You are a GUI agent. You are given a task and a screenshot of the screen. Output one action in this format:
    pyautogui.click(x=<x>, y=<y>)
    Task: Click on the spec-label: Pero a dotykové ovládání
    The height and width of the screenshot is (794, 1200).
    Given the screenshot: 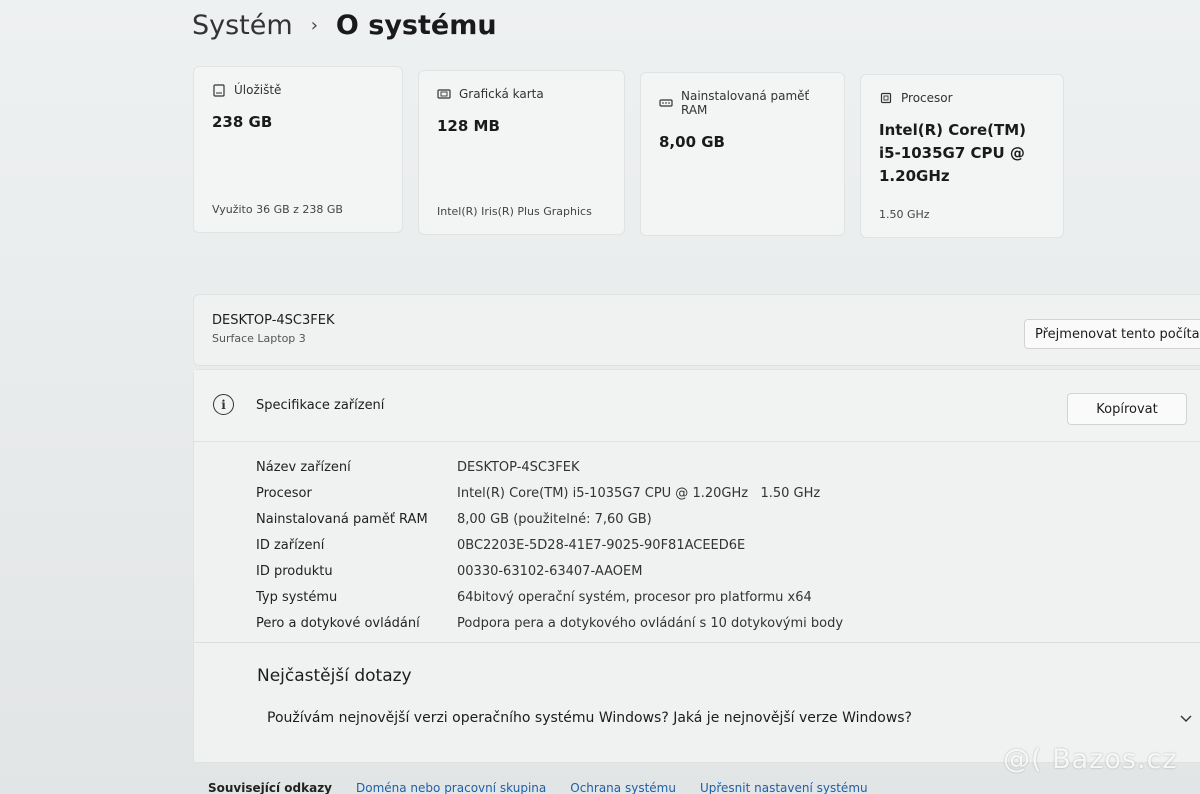 What is the action you would take?
    pyautogui.click(x=338, y=623)
    